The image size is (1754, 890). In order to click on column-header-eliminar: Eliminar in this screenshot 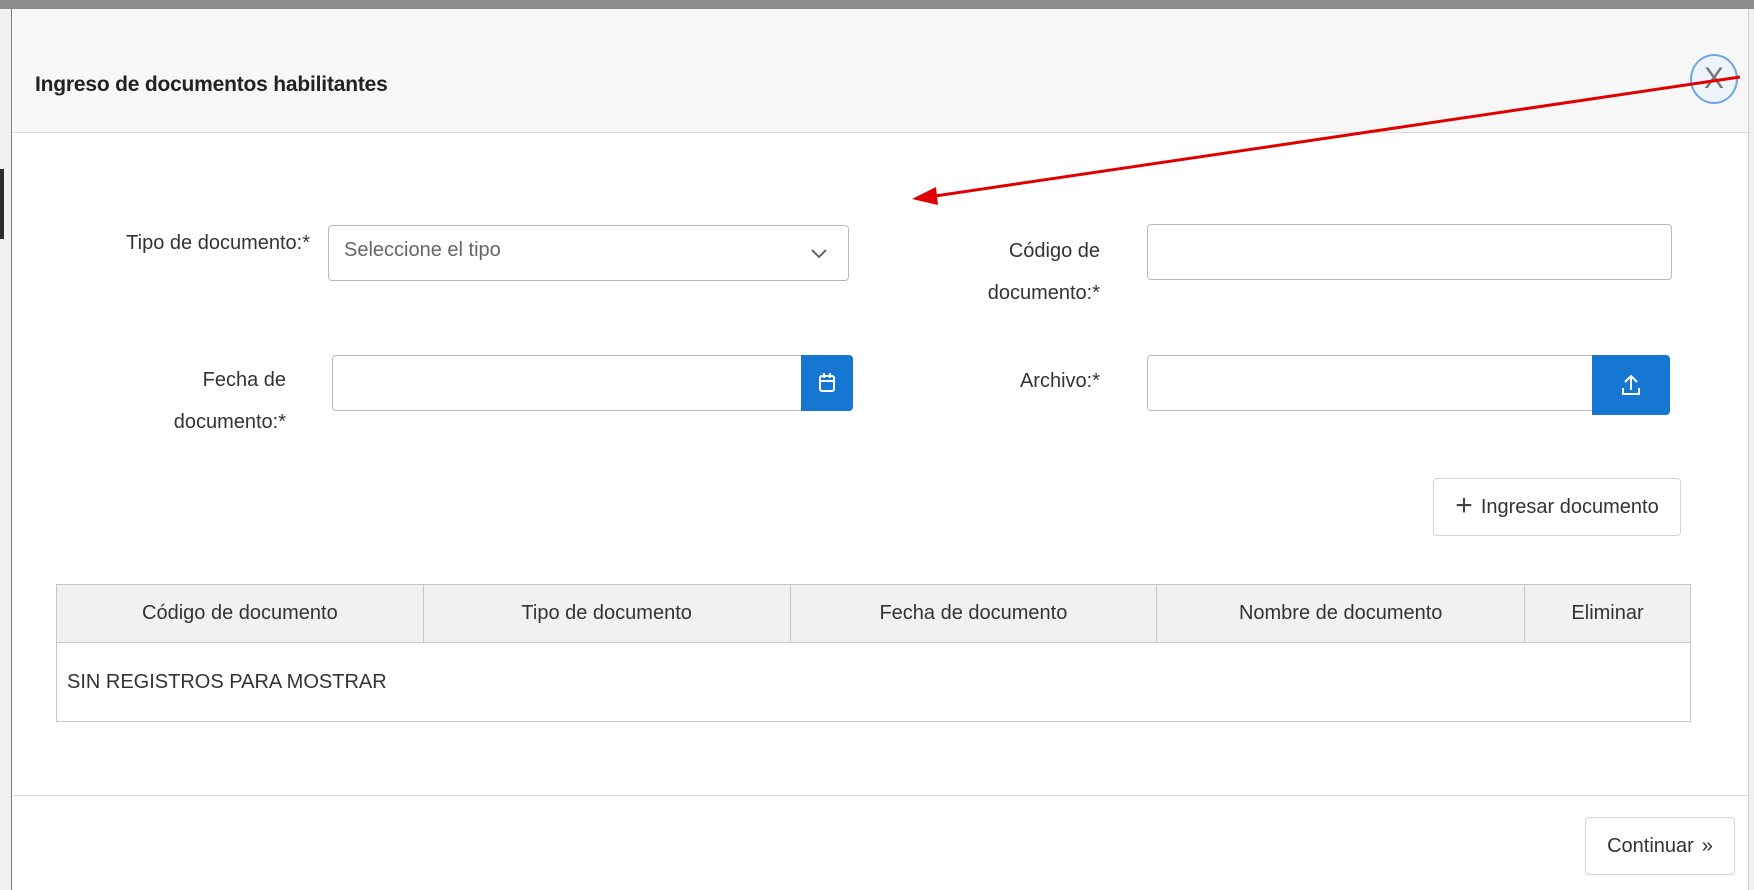, I will do `click(1607, 613)`.